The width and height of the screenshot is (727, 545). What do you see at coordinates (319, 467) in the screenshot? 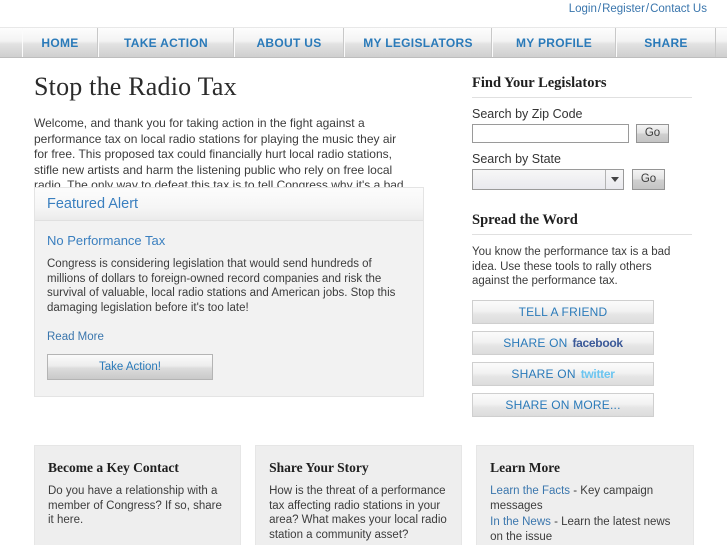
I see `promo-title-share-story: Share Your Story` at bounding box center [319, 467].